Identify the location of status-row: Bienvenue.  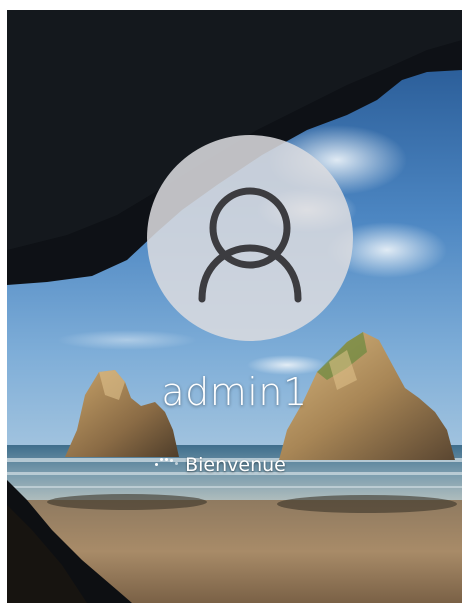
(234, 465).